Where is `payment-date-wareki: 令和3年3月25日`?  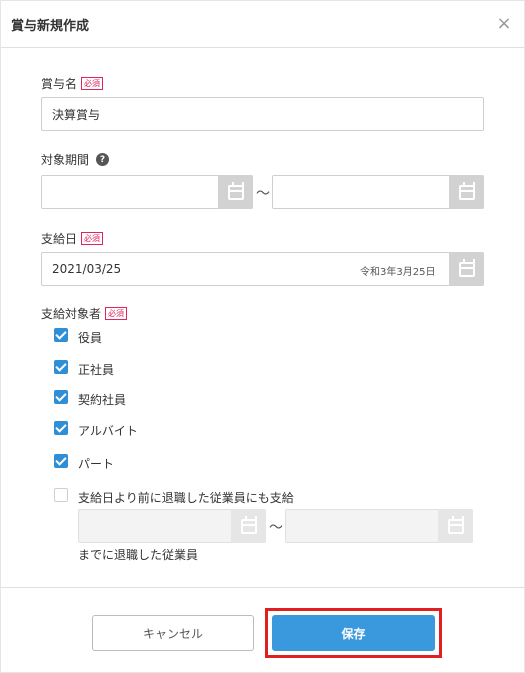 payment-date-wareki: 令和3年3月25日 is located at coordinates (398, 272).